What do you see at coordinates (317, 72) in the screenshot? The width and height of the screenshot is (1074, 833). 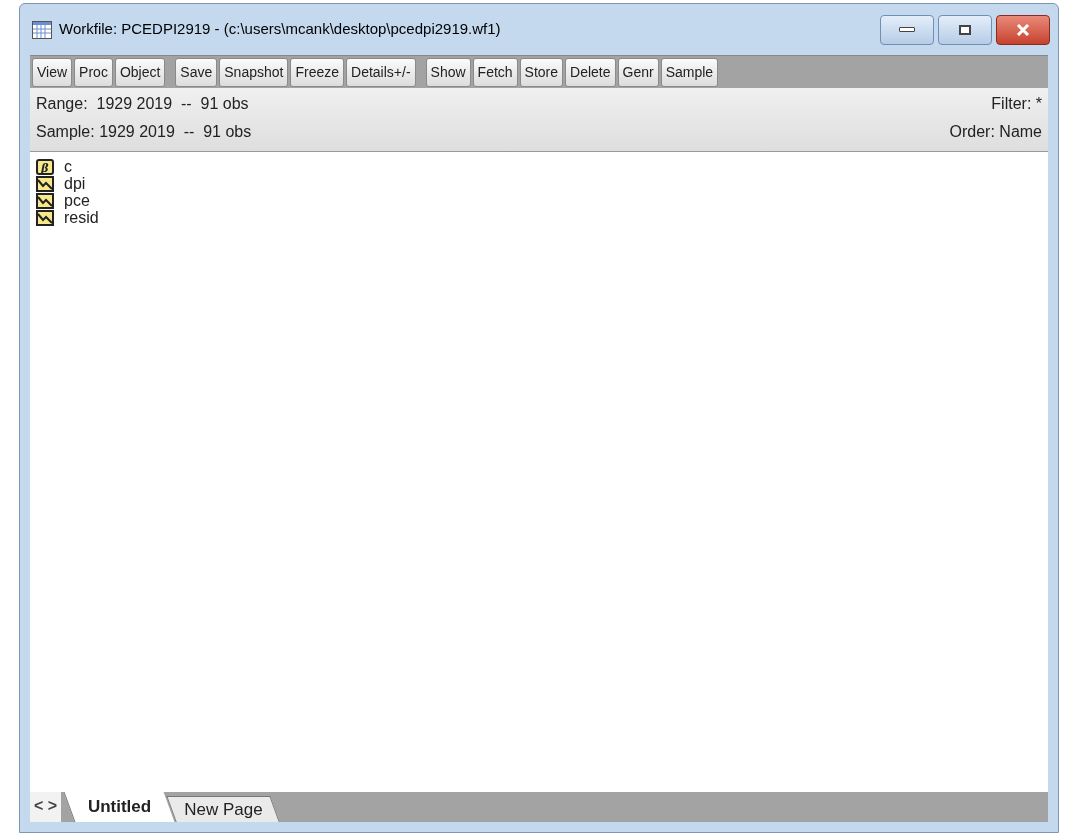 I see `toolbar-button: Freeze` at bounding box center [317, 72].